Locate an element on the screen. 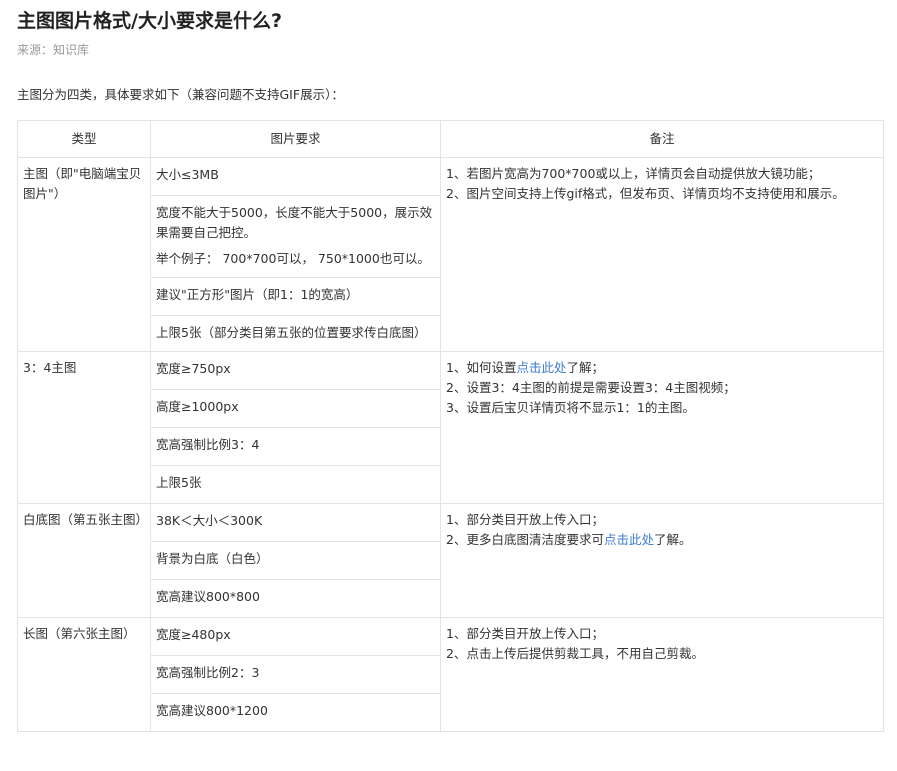  notes-cell: 1、部分类目开放上传入口； 2、更多白底图清洁度要求可点击此处了解。 is located at coordinates (662, 560).